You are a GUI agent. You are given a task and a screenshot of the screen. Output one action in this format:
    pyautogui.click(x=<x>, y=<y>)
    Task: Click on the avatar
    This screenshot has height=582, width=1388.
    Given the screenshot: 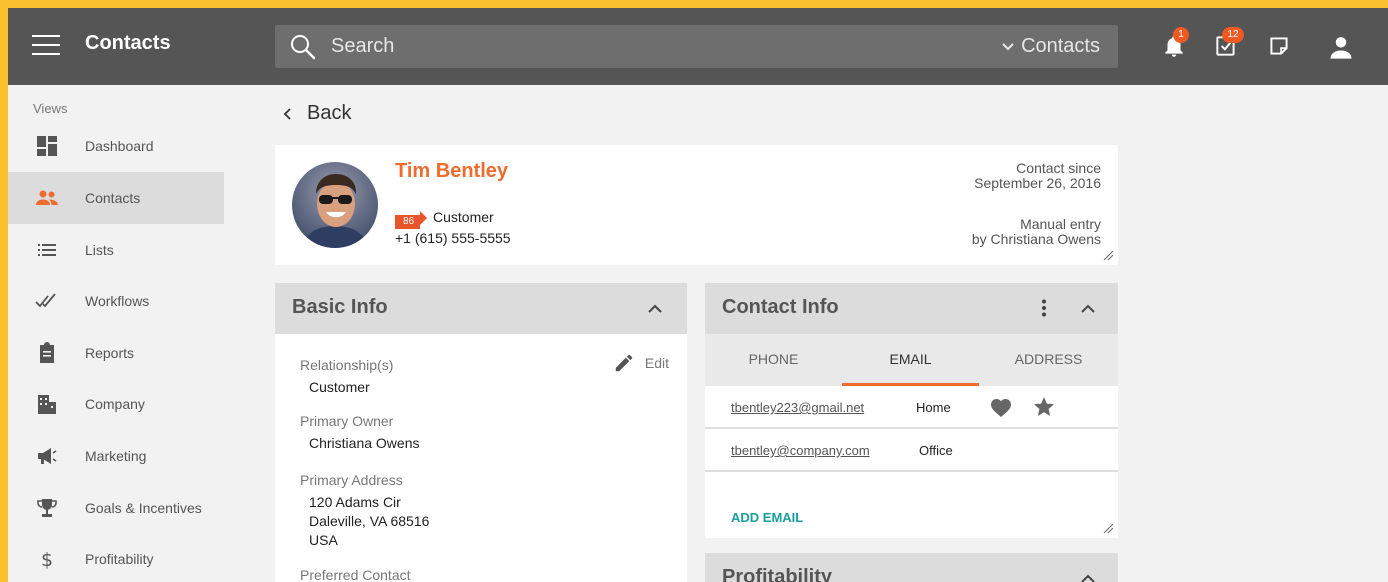 What is the action you would take?
    pyautogui.click(x=335, y=205)
    